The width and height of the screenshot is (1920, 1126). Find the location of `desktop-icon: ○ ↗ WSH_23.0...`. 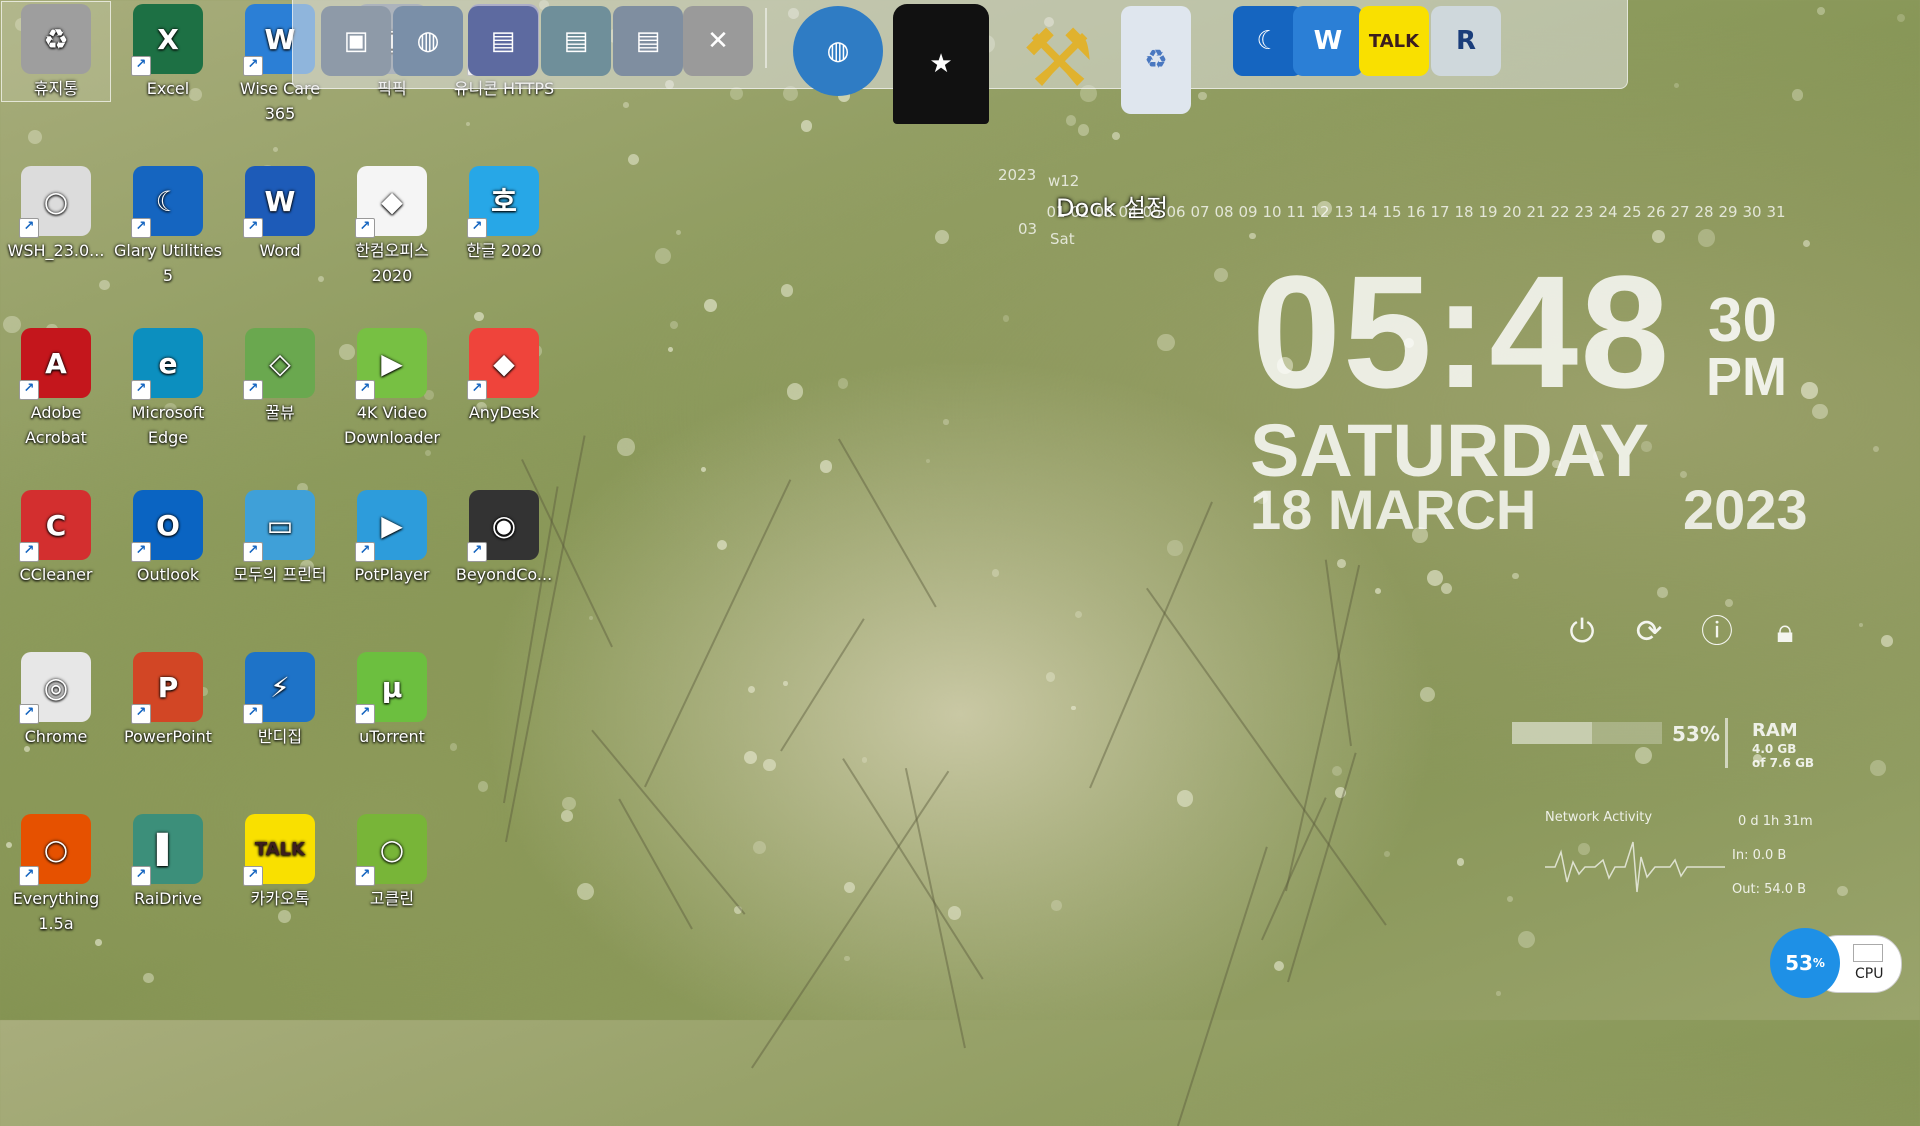

desktop-icon: ○ ↗ WSH_23.0... is located at coordinates (56, 213).